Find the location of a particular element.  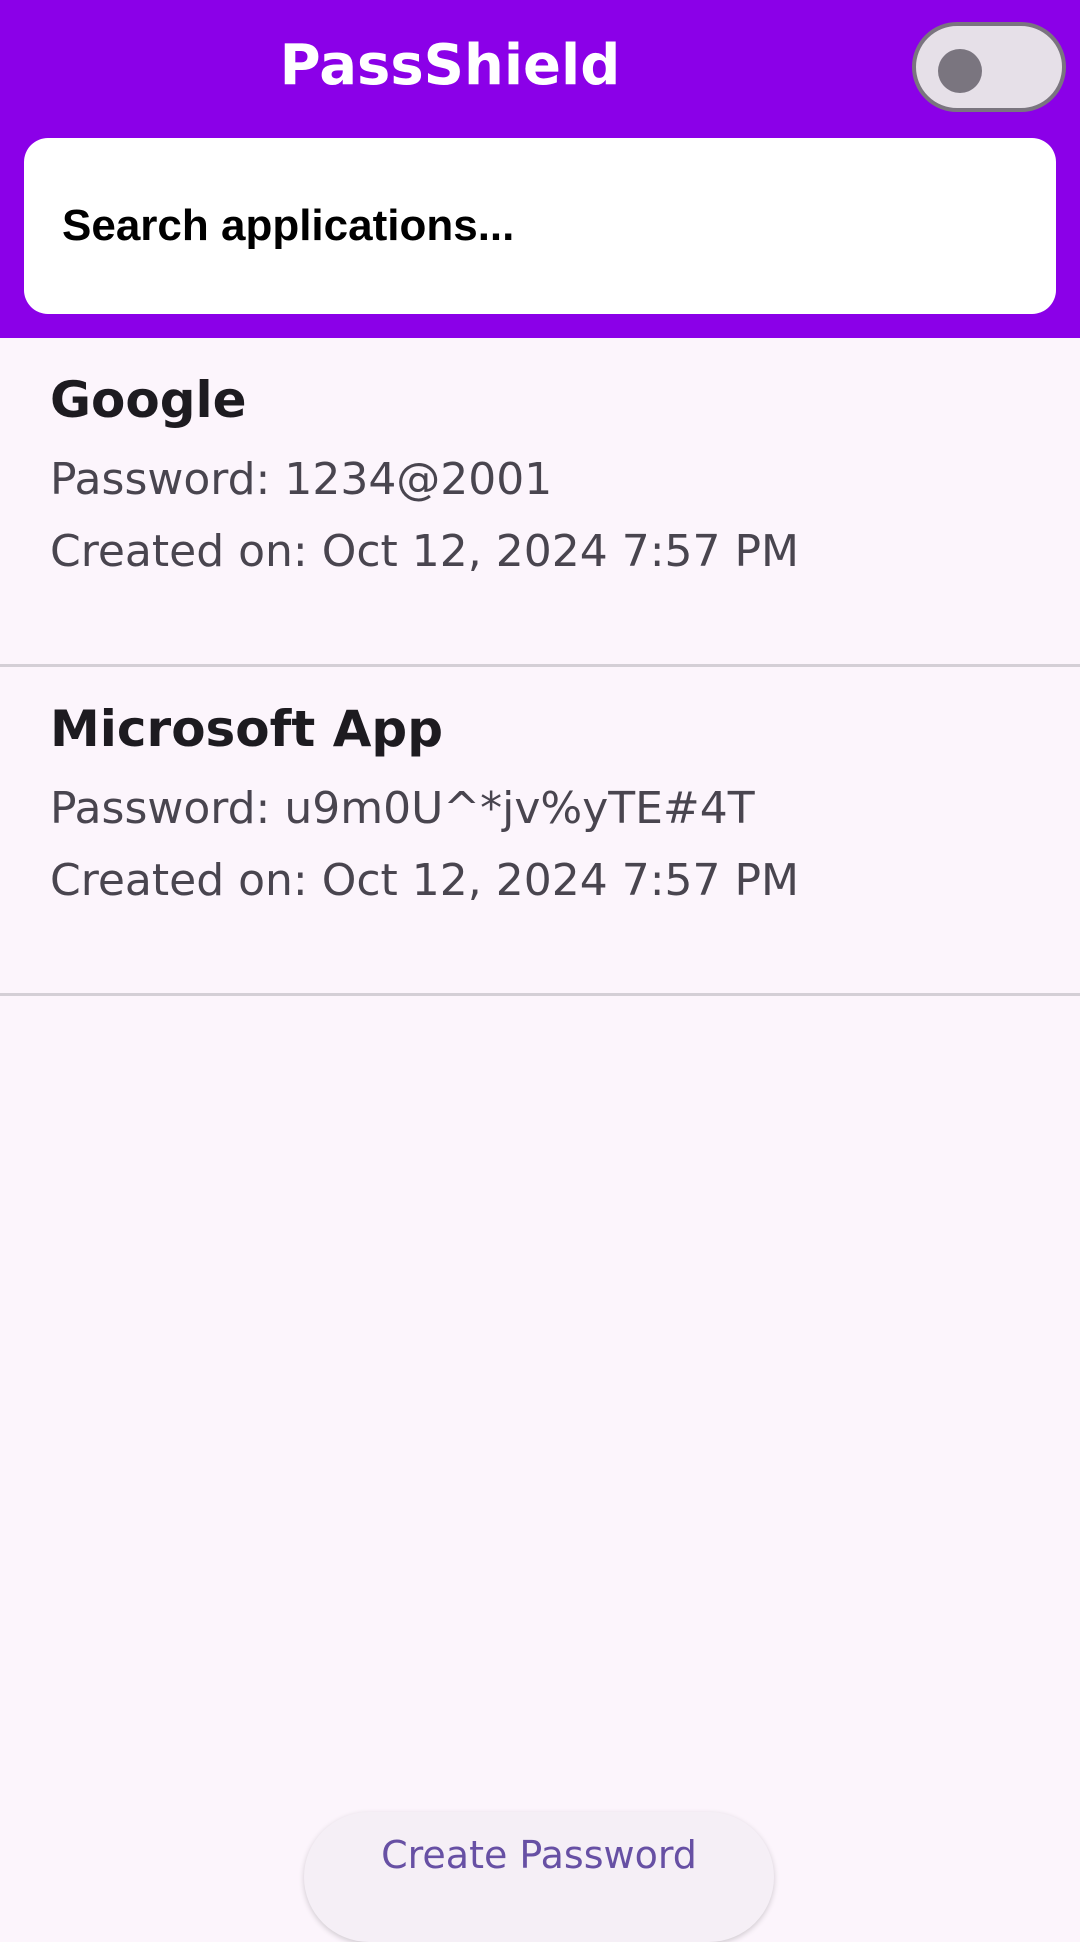

theme-toggle is located at coordinates (989, 67).